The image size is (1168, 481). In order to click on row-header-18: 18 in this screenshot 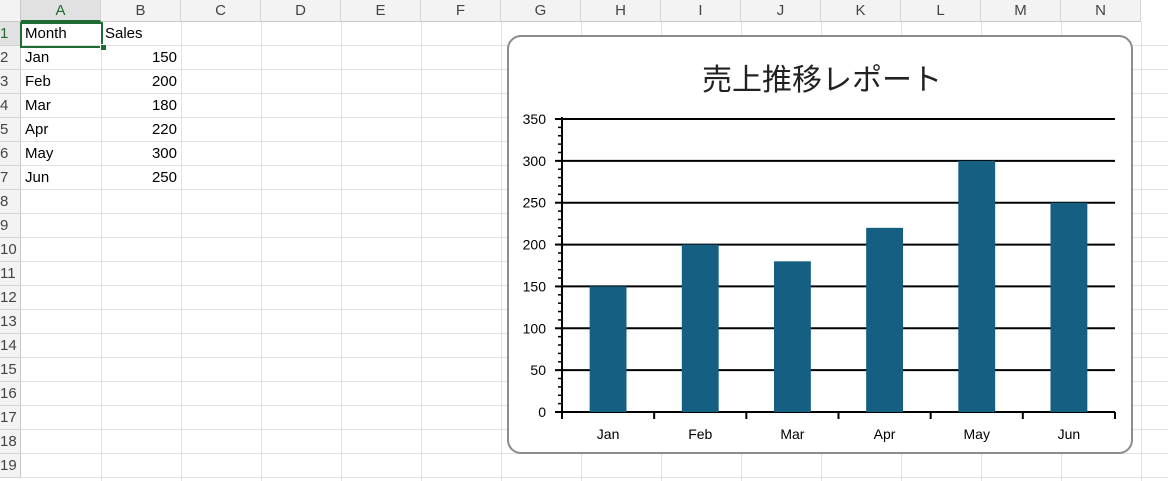, I will do `click(10, 442)`.